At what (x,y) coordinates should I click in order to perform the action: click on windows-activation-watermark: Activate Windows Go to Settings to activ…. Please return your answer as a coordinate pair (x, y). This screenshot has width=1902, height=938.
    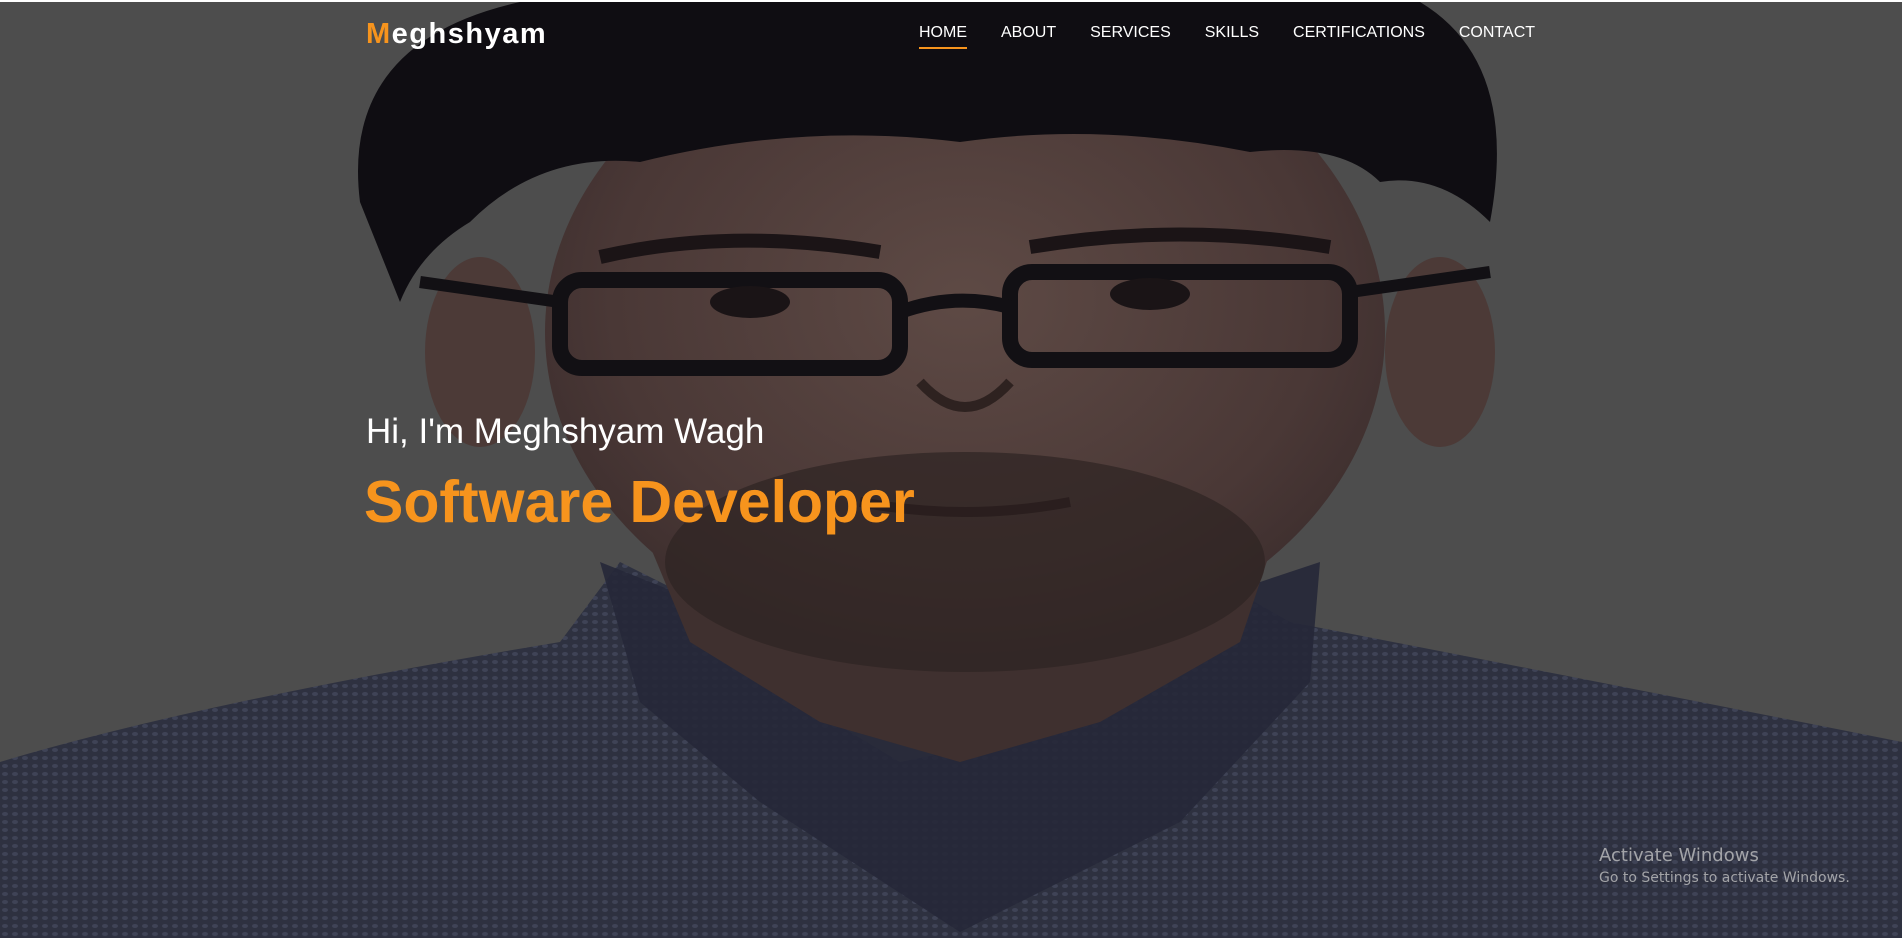
    Looking at the image, I should click on (1724, 865).